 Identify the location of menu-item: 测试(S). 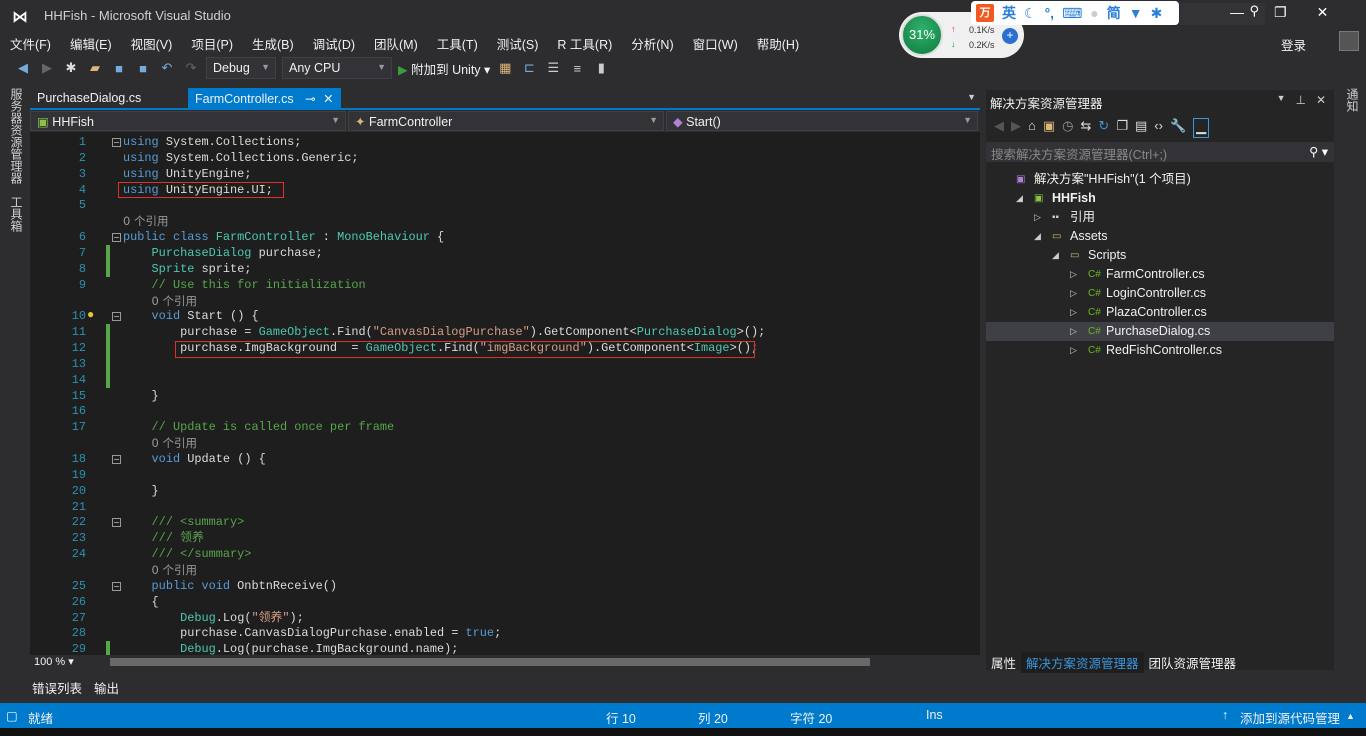
(518, 42).